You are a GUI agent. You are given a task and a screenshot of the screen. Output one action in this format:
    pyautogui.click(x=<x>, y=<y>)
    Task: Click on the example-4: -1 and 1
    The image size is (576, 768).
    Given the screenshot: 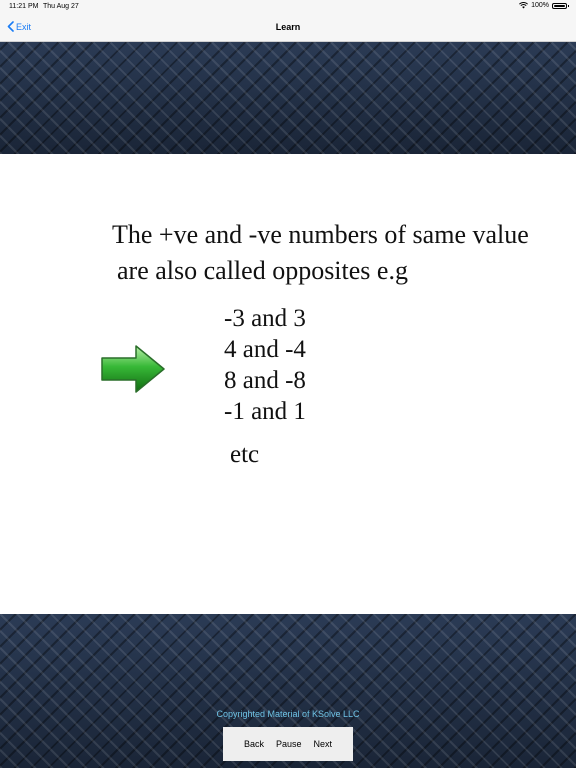 What is the action you would take?
    pyautogui.click(x=265, y=411)
    